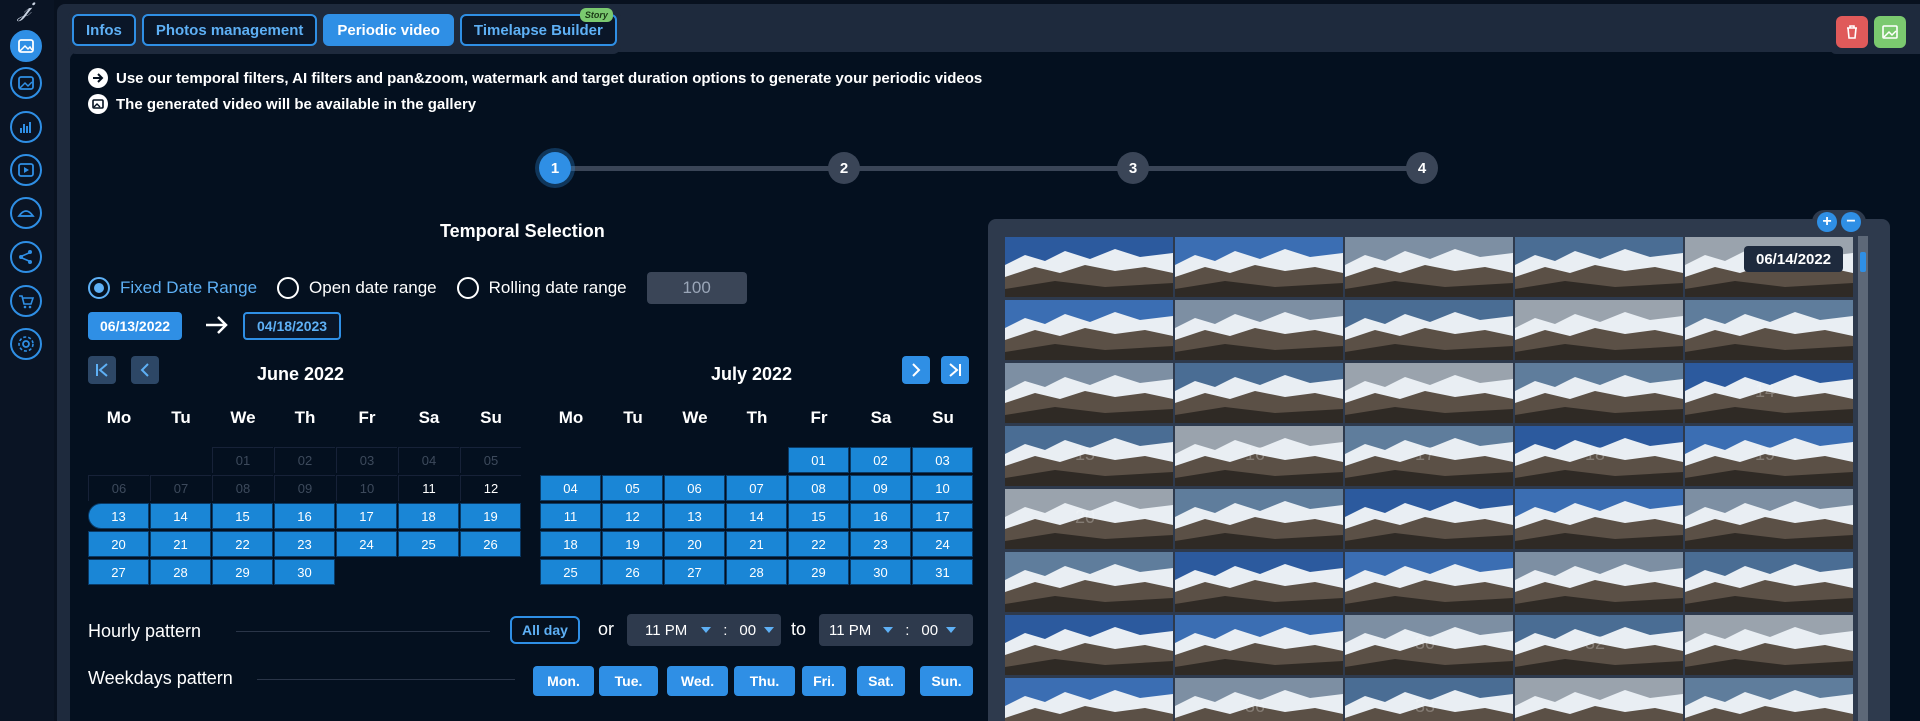 The image size is (1920, 721). What do you see at coordinates (844, 168) in the screenshot?
I see `step-2: 2` at bounding box center [844, 168].